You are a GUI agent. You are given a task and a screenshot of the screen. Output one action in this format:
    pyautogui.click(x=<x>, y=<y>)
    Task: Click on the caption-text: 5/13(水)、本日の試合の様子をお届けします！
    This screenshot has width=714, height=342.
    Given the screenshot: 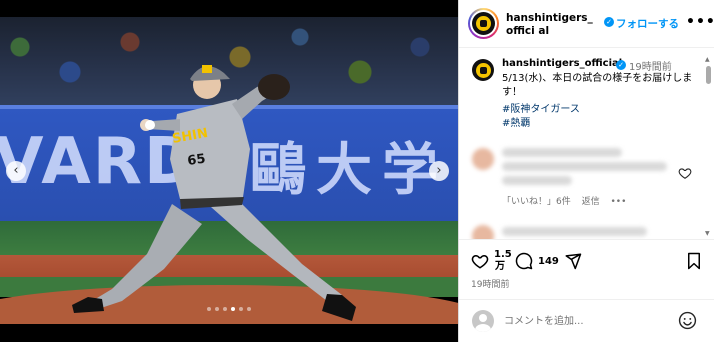 What is the action you would take?
    pyautogui.click(x=597, y=85)
    